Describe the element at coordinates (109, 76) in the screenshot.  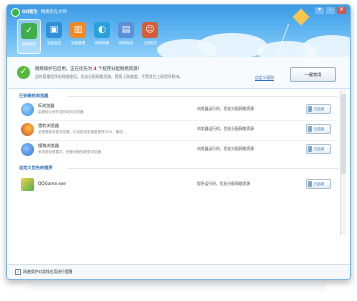
I see `status-description: 适时管理程序的网络使用，优化分配网络资源，提高上网速度，不受其它上网程序影响。` at that location.